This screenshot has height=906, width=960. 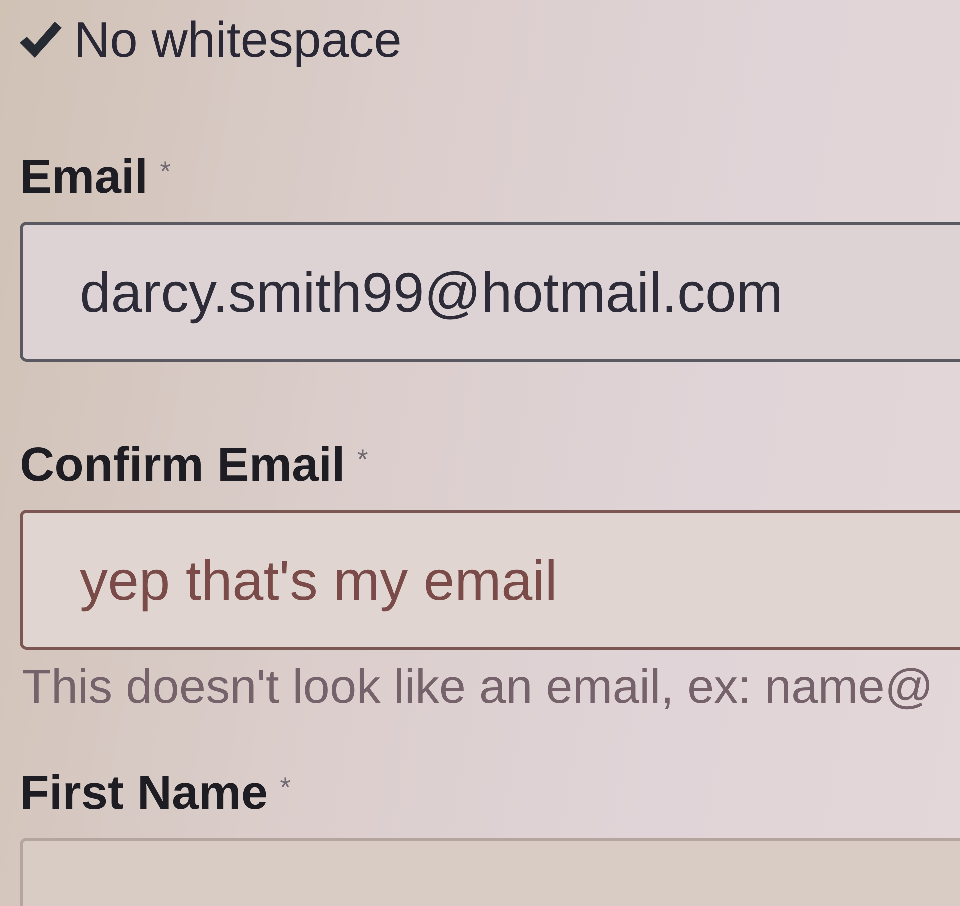 I want to click on requirement-text: No whitespace, so click(x=238, y=40).